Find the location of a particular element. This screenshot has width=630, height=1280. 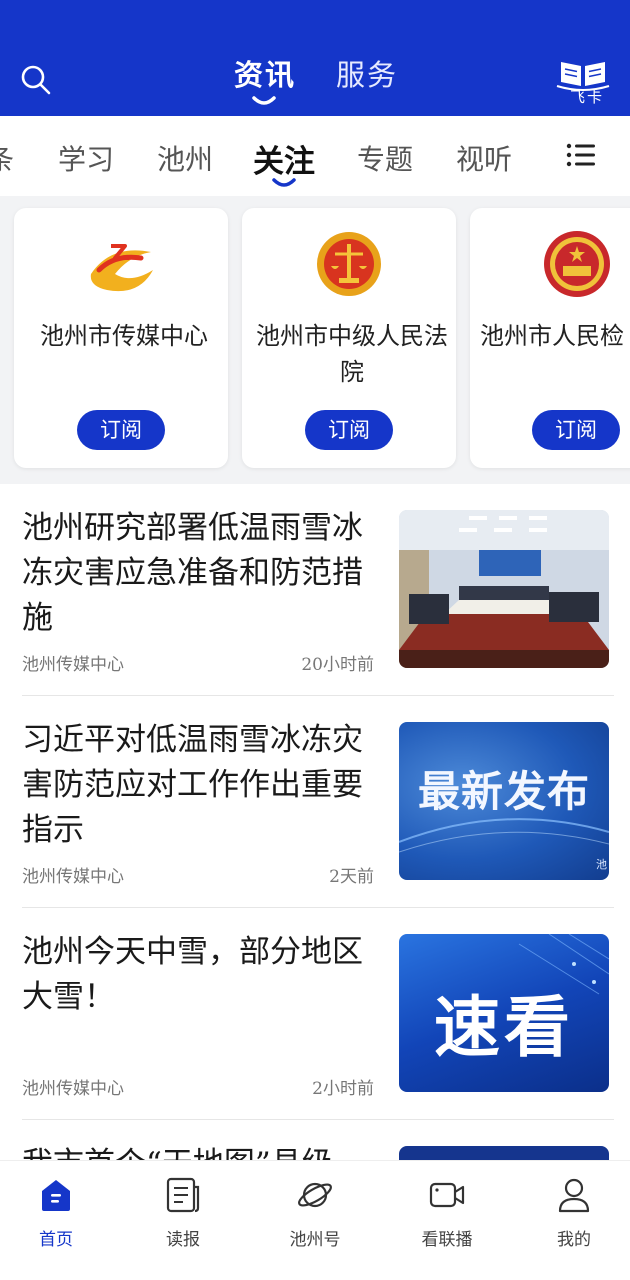

media-center-logo-icon is located at coordinates (121, 268).